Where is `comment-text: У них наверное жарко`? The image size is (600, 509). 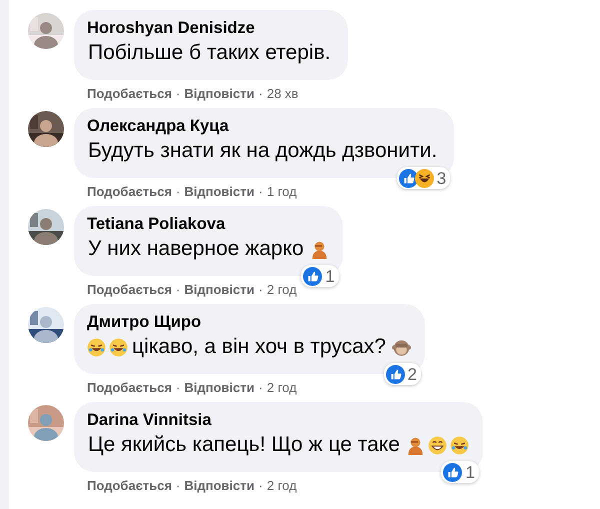
comment-text: У них наверное жарко is located at coordinates (196, 249).